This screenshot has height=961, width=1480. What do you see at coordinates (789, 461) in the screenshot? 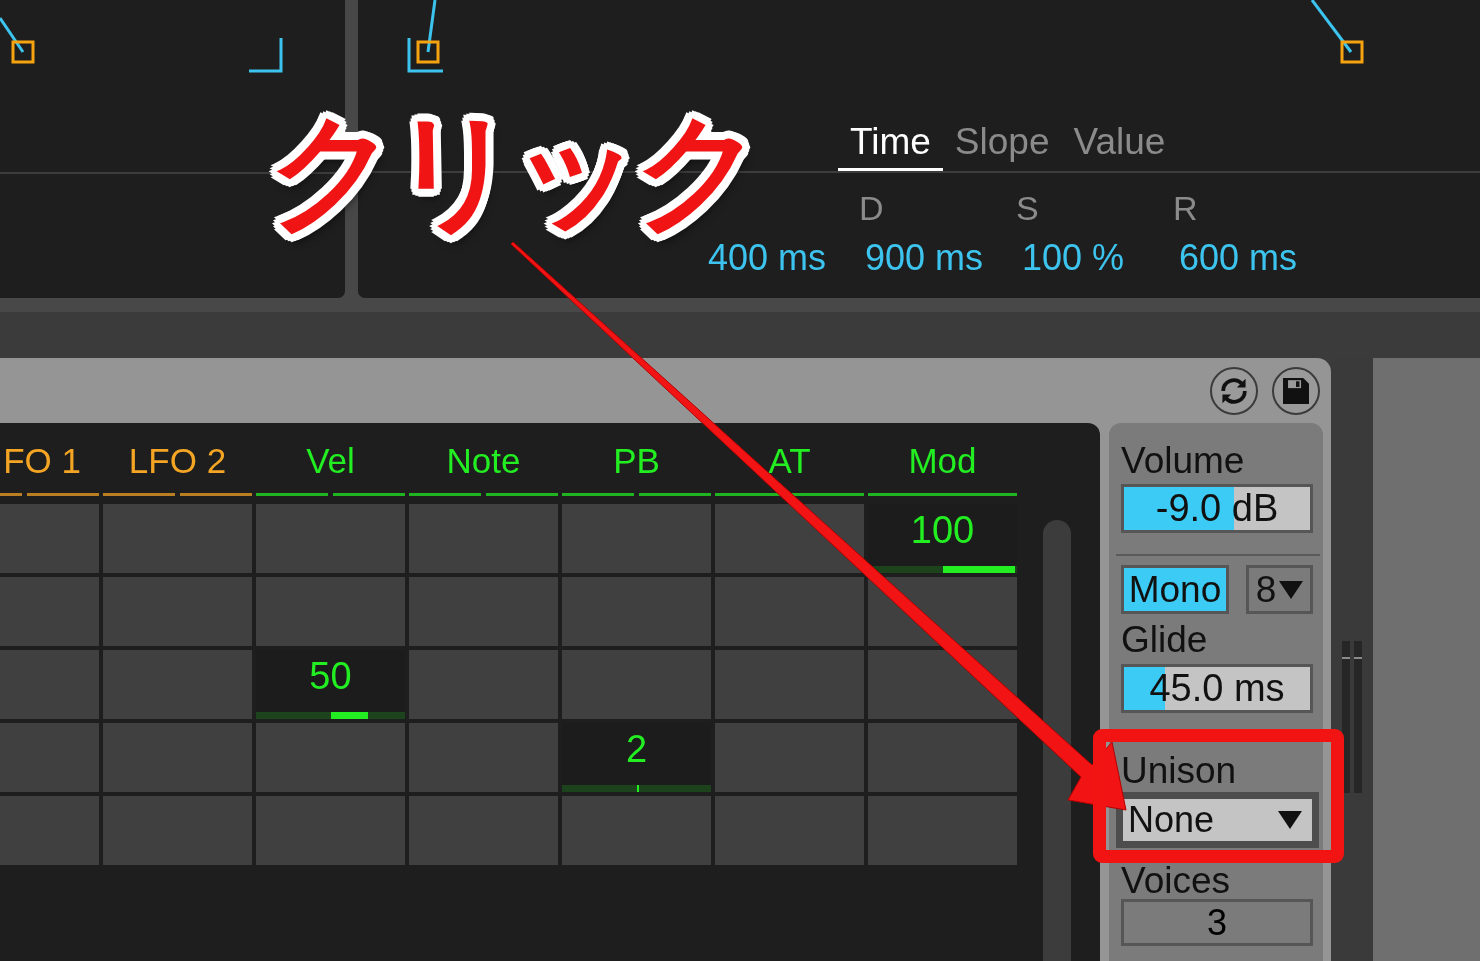
I see `column-header: AT` at bounding box center [789, 461].